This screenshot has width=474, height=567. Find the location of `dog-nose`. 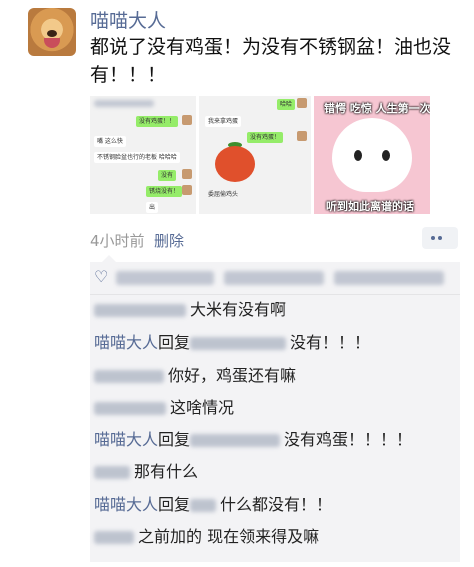

dog-nose is located at coordinates (52, 33).